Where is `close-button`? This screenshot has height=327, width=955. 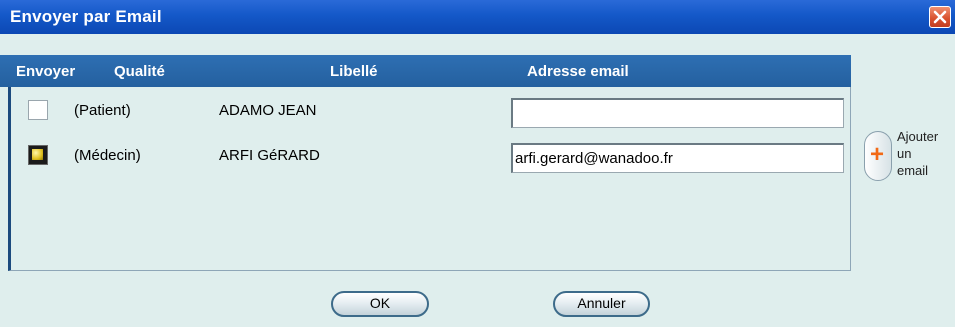
close-button is located at coordinates (940, 17).